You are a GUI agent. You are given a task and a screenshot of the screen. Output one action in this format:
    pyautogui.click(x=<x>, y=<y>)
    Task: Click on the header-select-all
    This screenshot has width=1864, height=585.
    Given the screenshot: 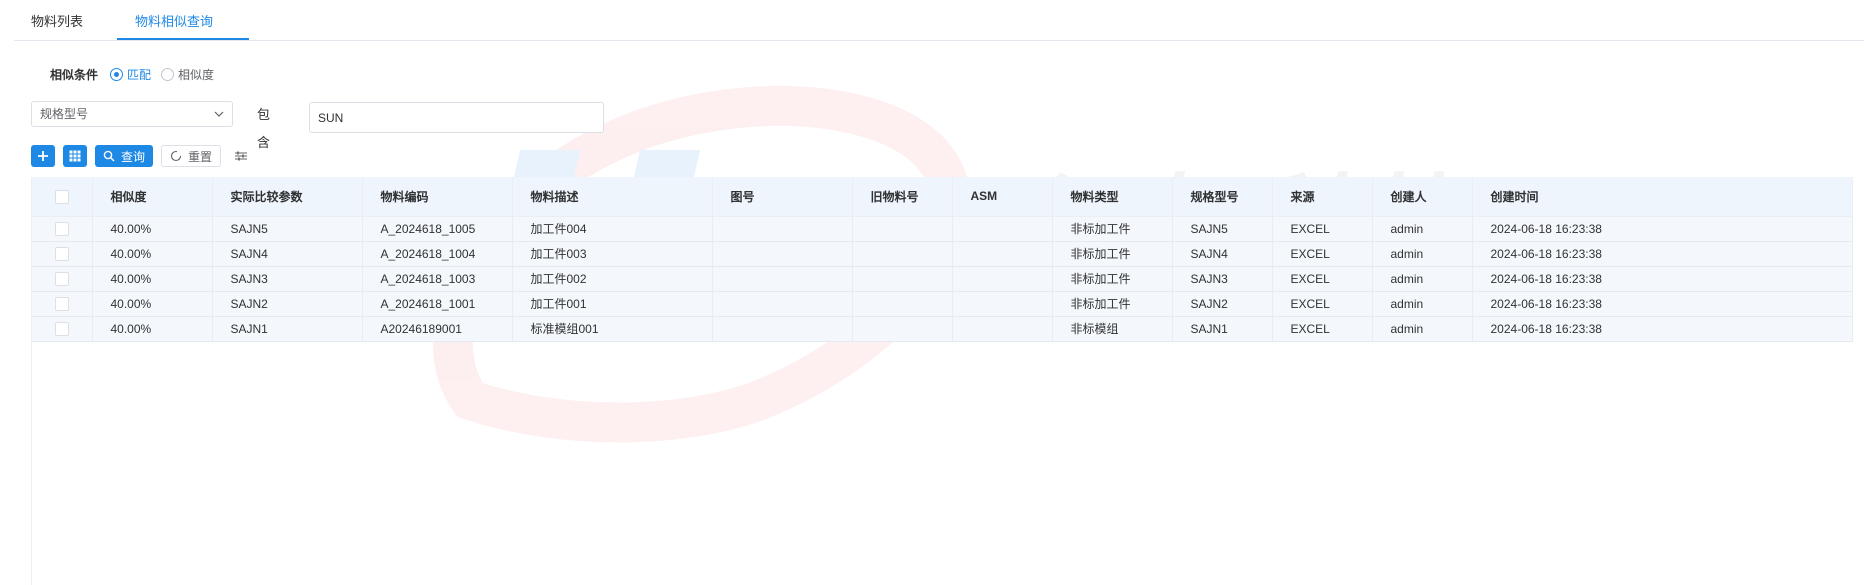 What is the action you would take?
    pyautogui.click(x=62, y=197)
    